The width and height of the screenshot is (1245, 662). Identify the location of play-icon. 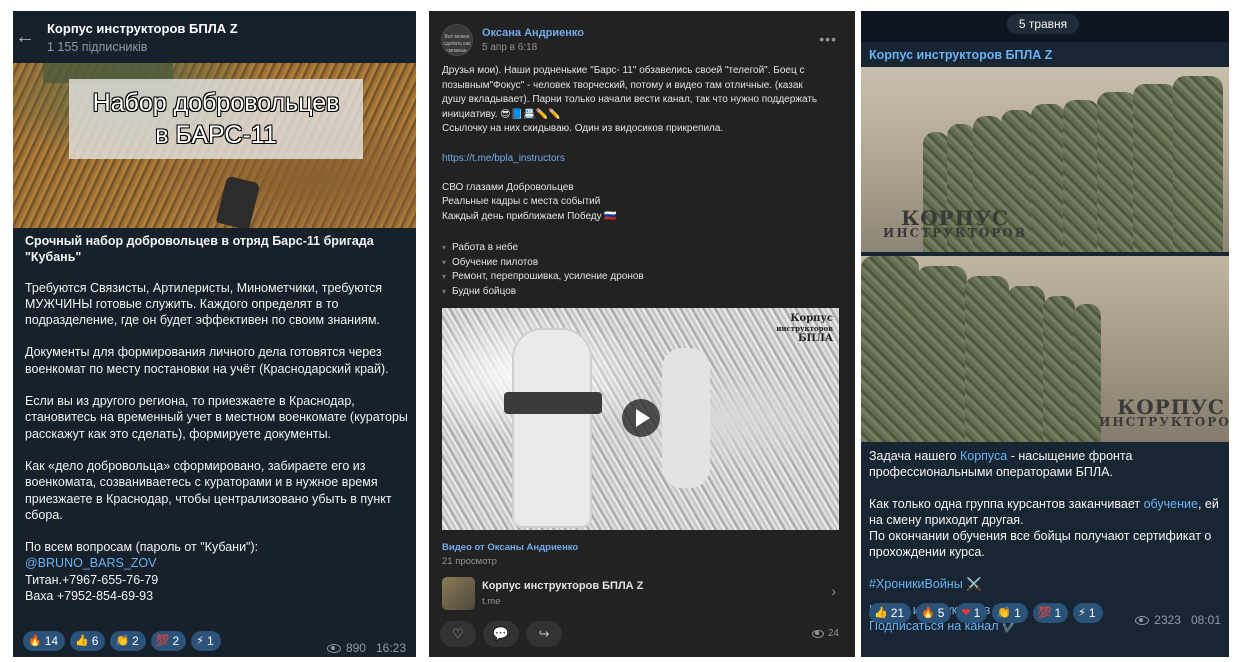
(641, 418).